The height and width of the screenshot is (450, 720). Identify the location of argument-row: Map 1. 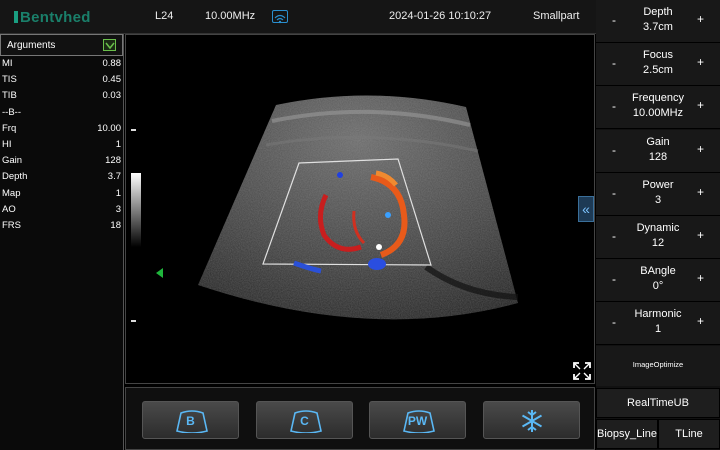
(61, 194).